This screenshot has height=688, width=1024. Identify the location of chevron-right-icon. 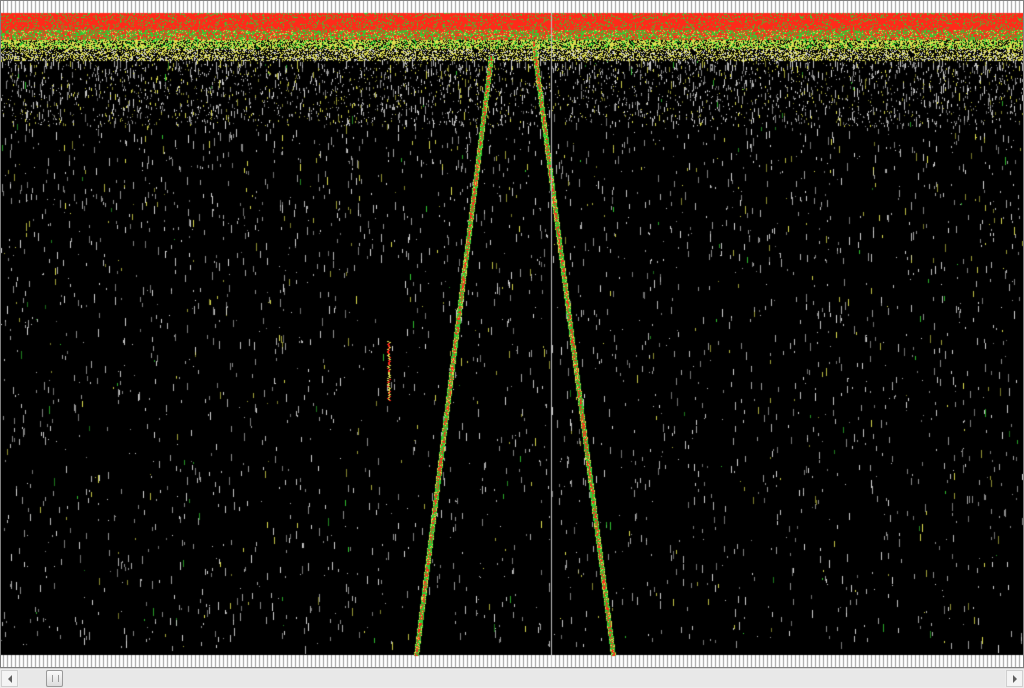
(1015, 678).